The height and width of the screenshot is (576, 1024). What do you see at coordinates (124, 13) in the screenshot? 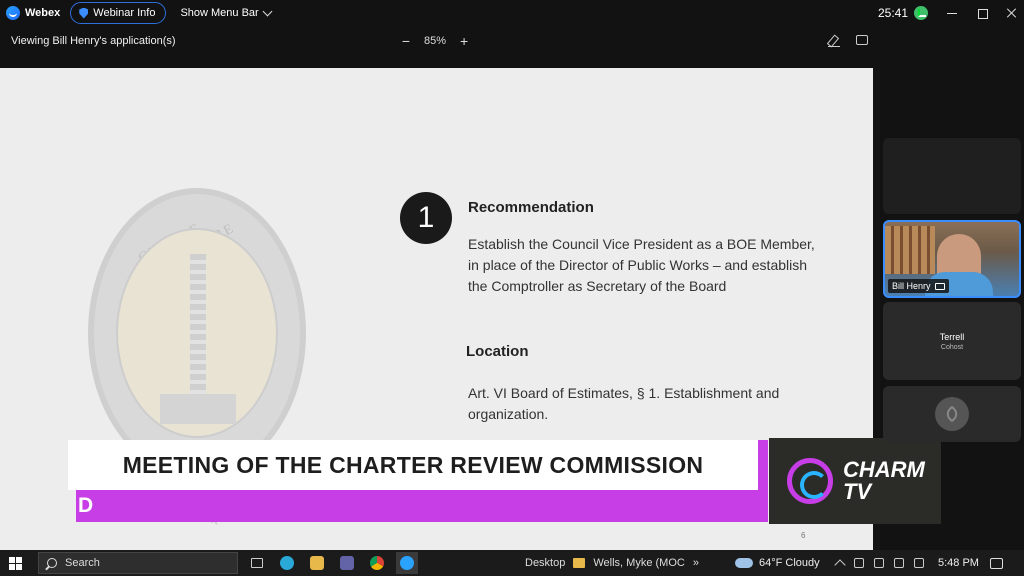
I see `webinar-info-label: Webinar Info` at bounding box center [124, 13].